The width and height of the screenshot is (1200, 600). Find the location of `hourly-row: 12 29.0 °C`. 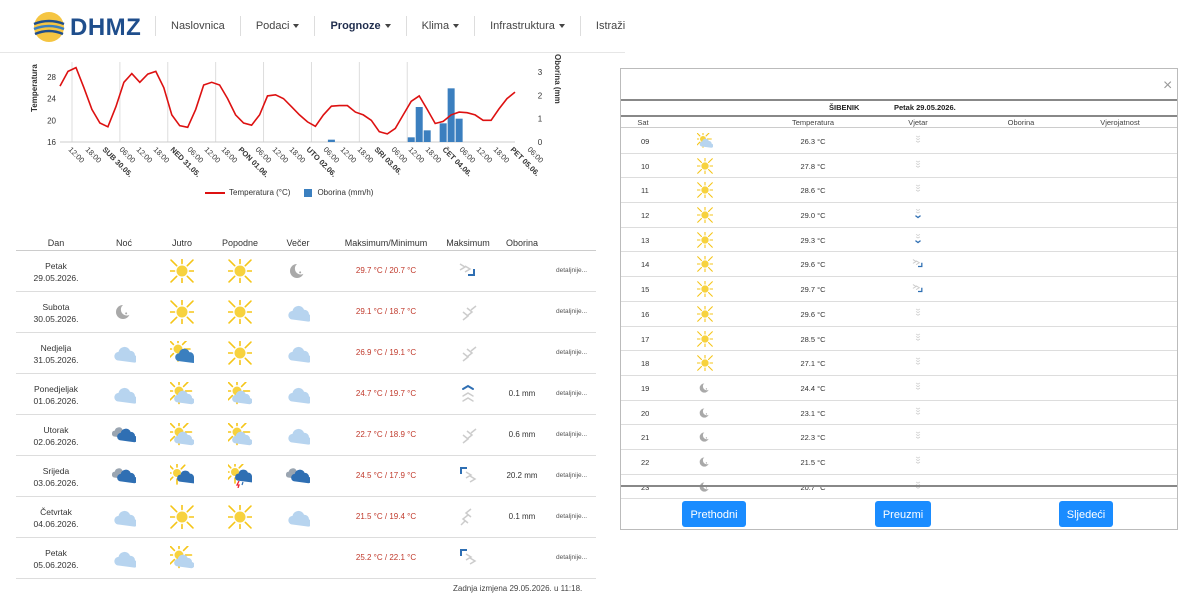

hourly-row: 12 29.0 °C is located at coordinates (899, 215).